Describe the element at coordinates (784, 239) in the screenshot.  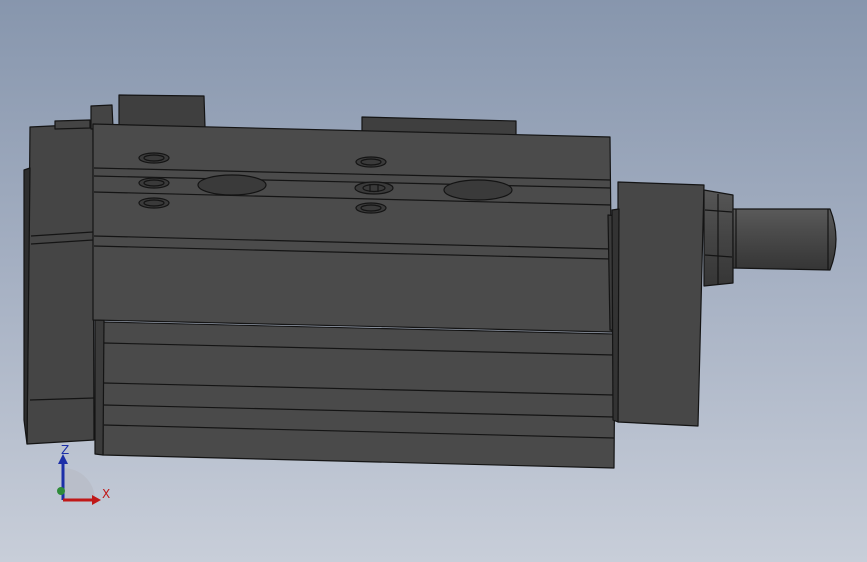
I see `piston-rod` at that location.